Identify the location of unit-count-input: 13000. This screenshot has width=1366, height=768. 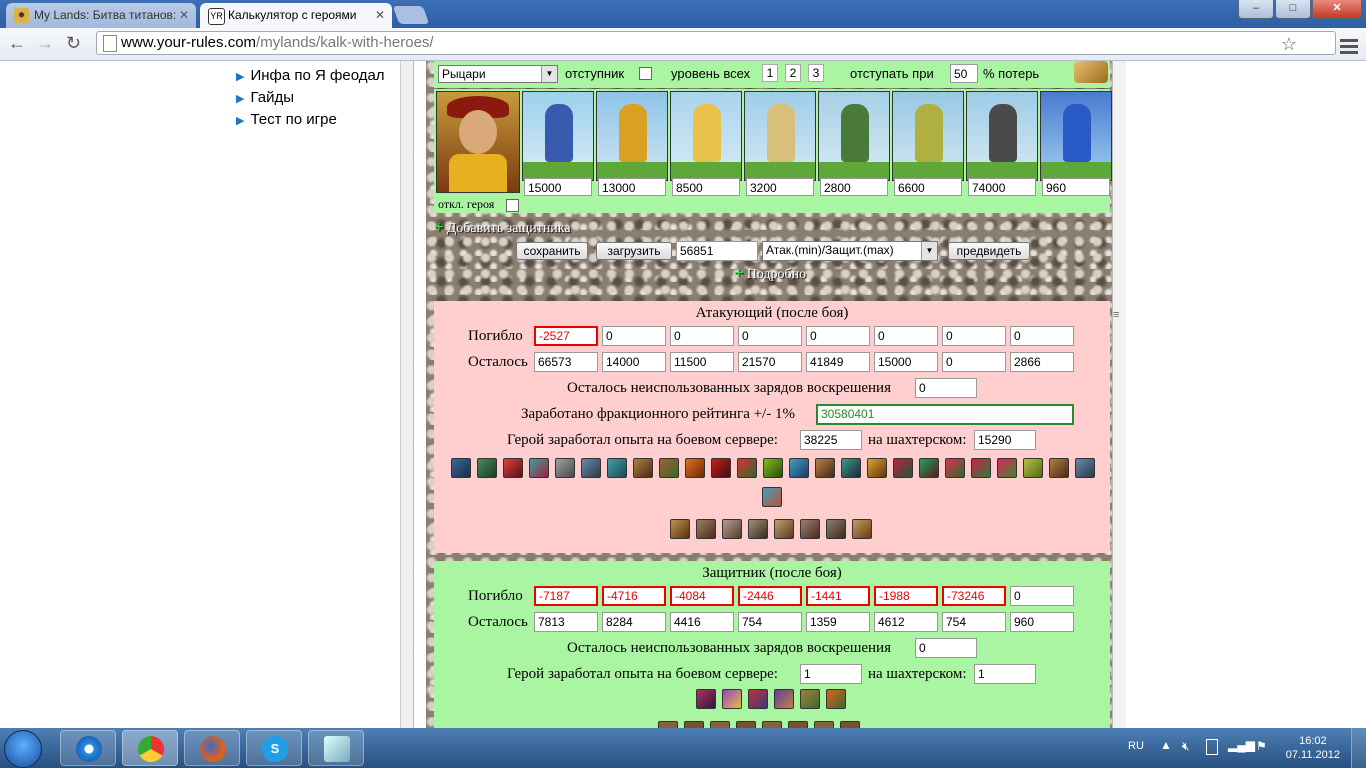
(632, 187).